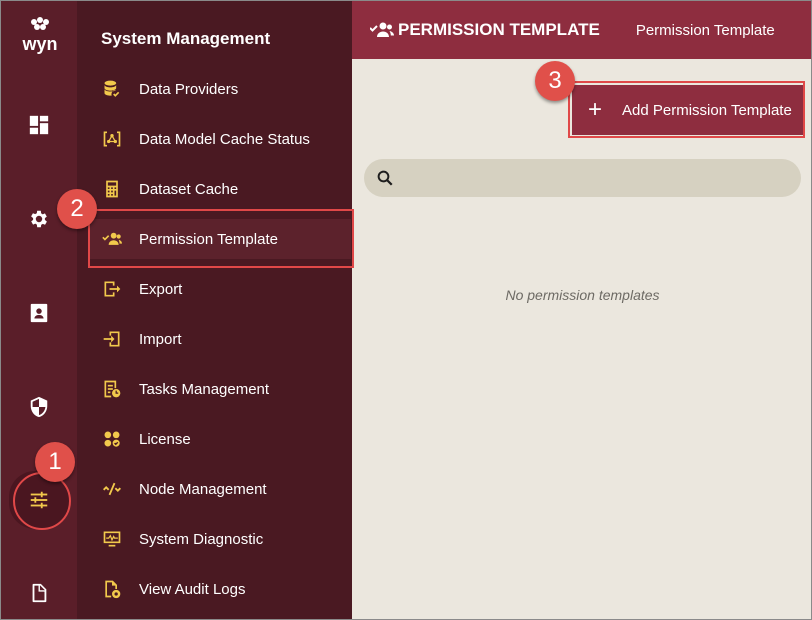  Describe the element at coordinates (381, 30) in the screenshot. I see `users-check-icon` at that location.